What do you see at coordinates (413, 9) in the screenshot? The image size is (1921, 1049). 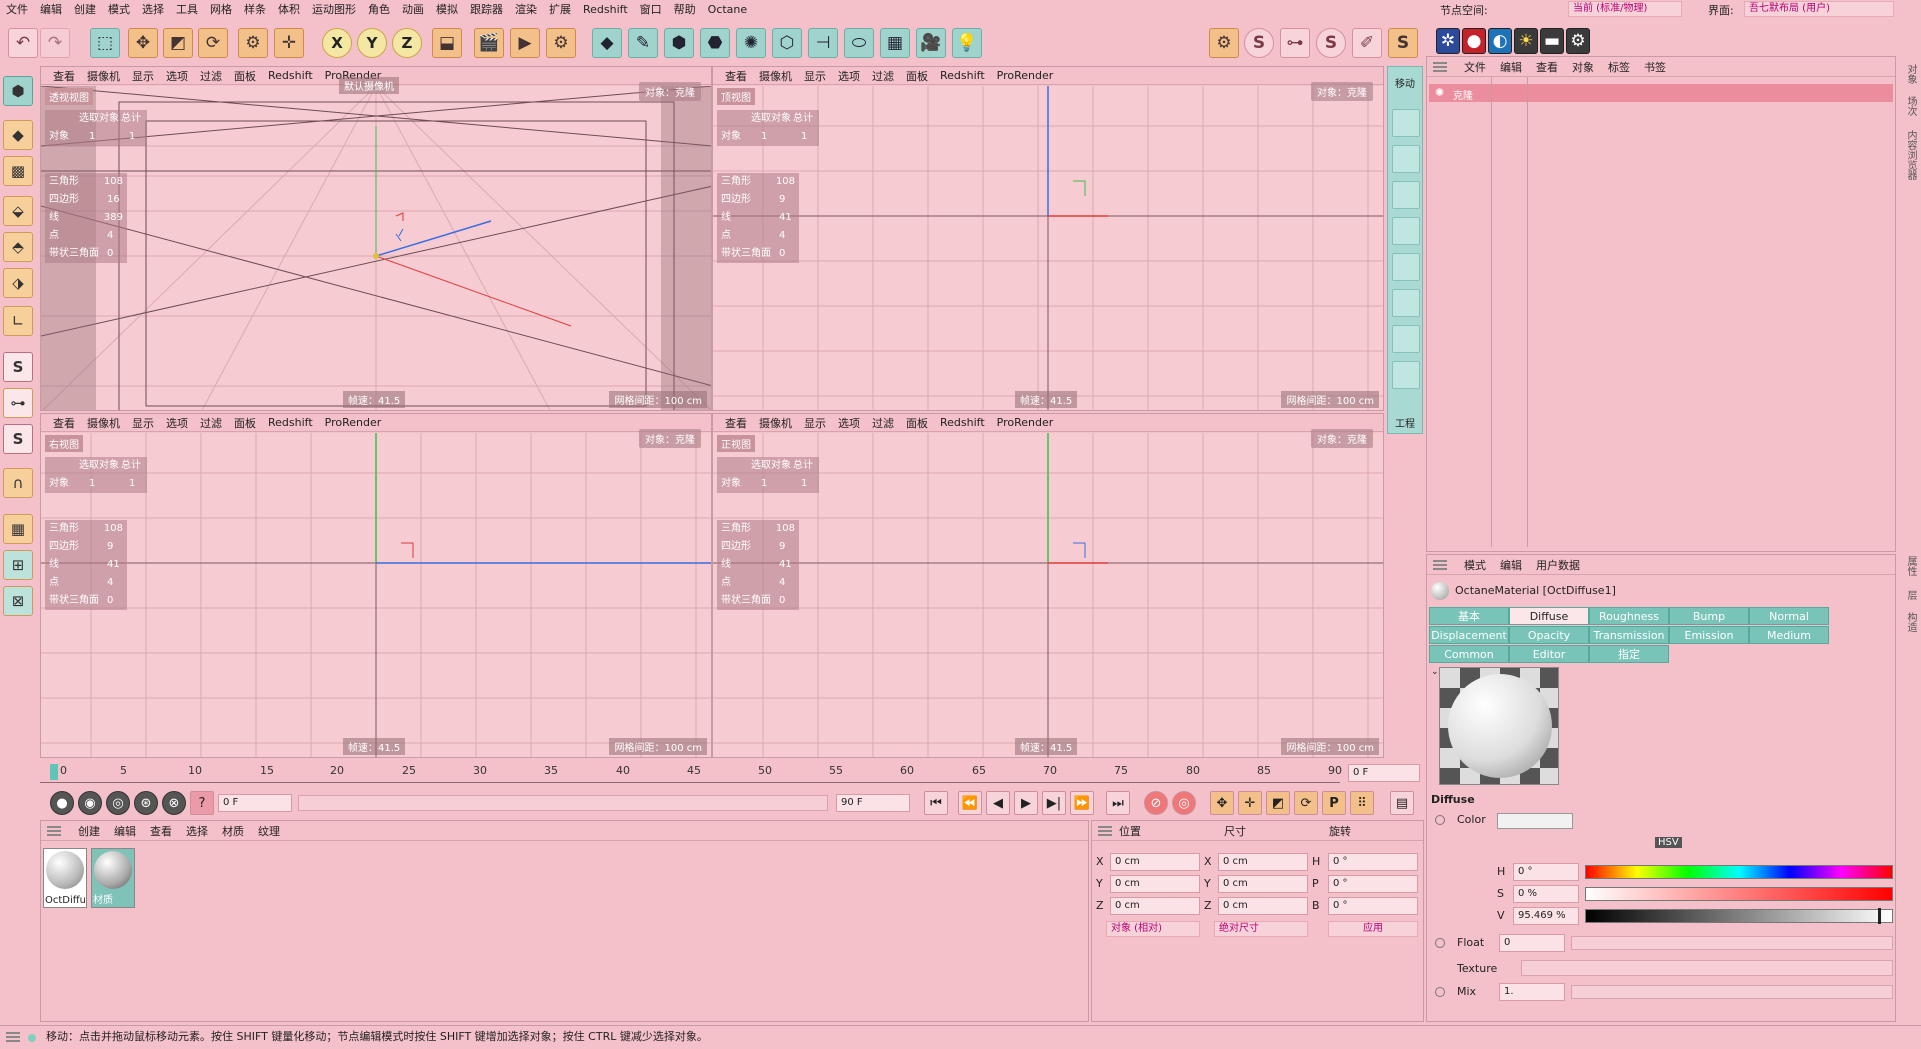 I see `menu-animate: 动画` at bounding box center [413, 9].